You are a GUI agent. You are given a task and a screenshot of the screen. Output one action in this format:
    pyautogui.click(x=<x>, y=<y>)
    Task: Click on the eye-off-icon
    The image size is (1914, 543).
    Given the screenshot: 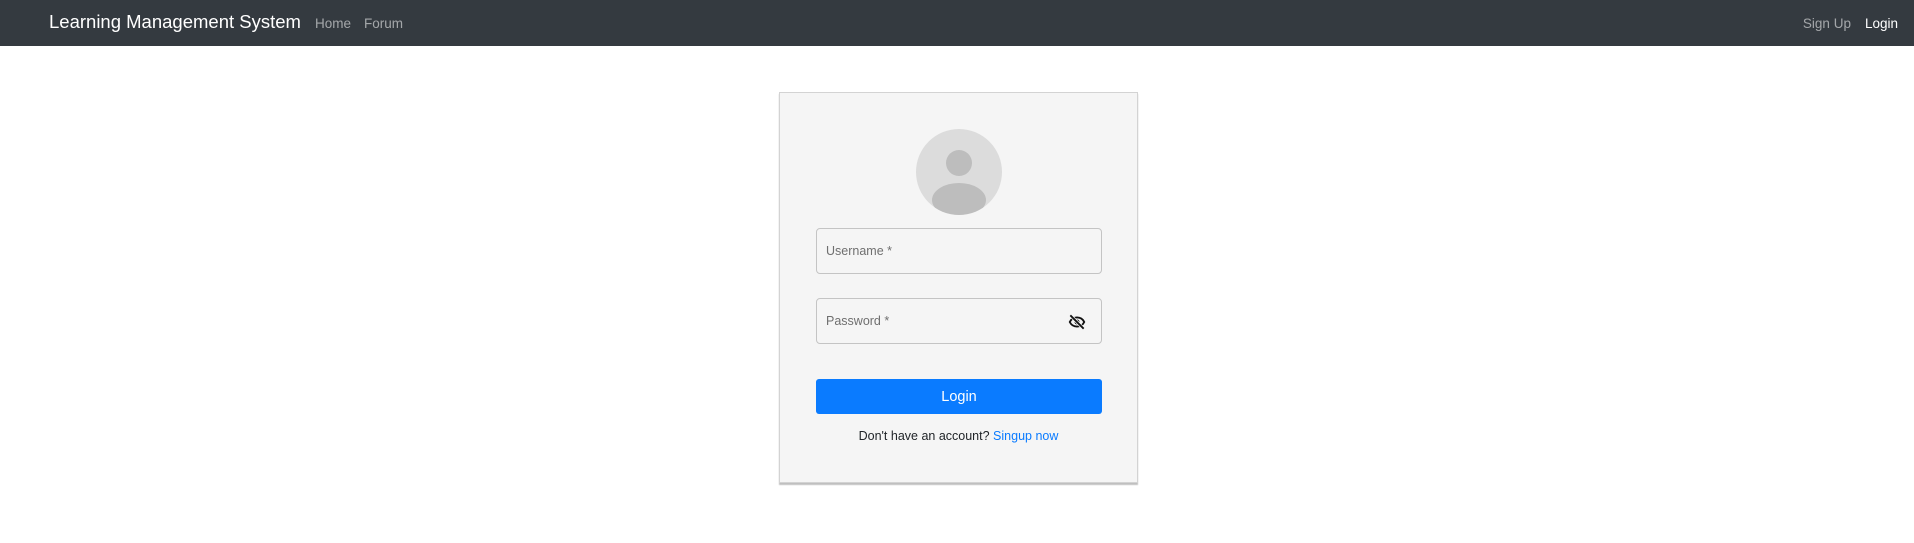 What is the action you would take?
    pyautogui.click(x=1077, y=322)
    